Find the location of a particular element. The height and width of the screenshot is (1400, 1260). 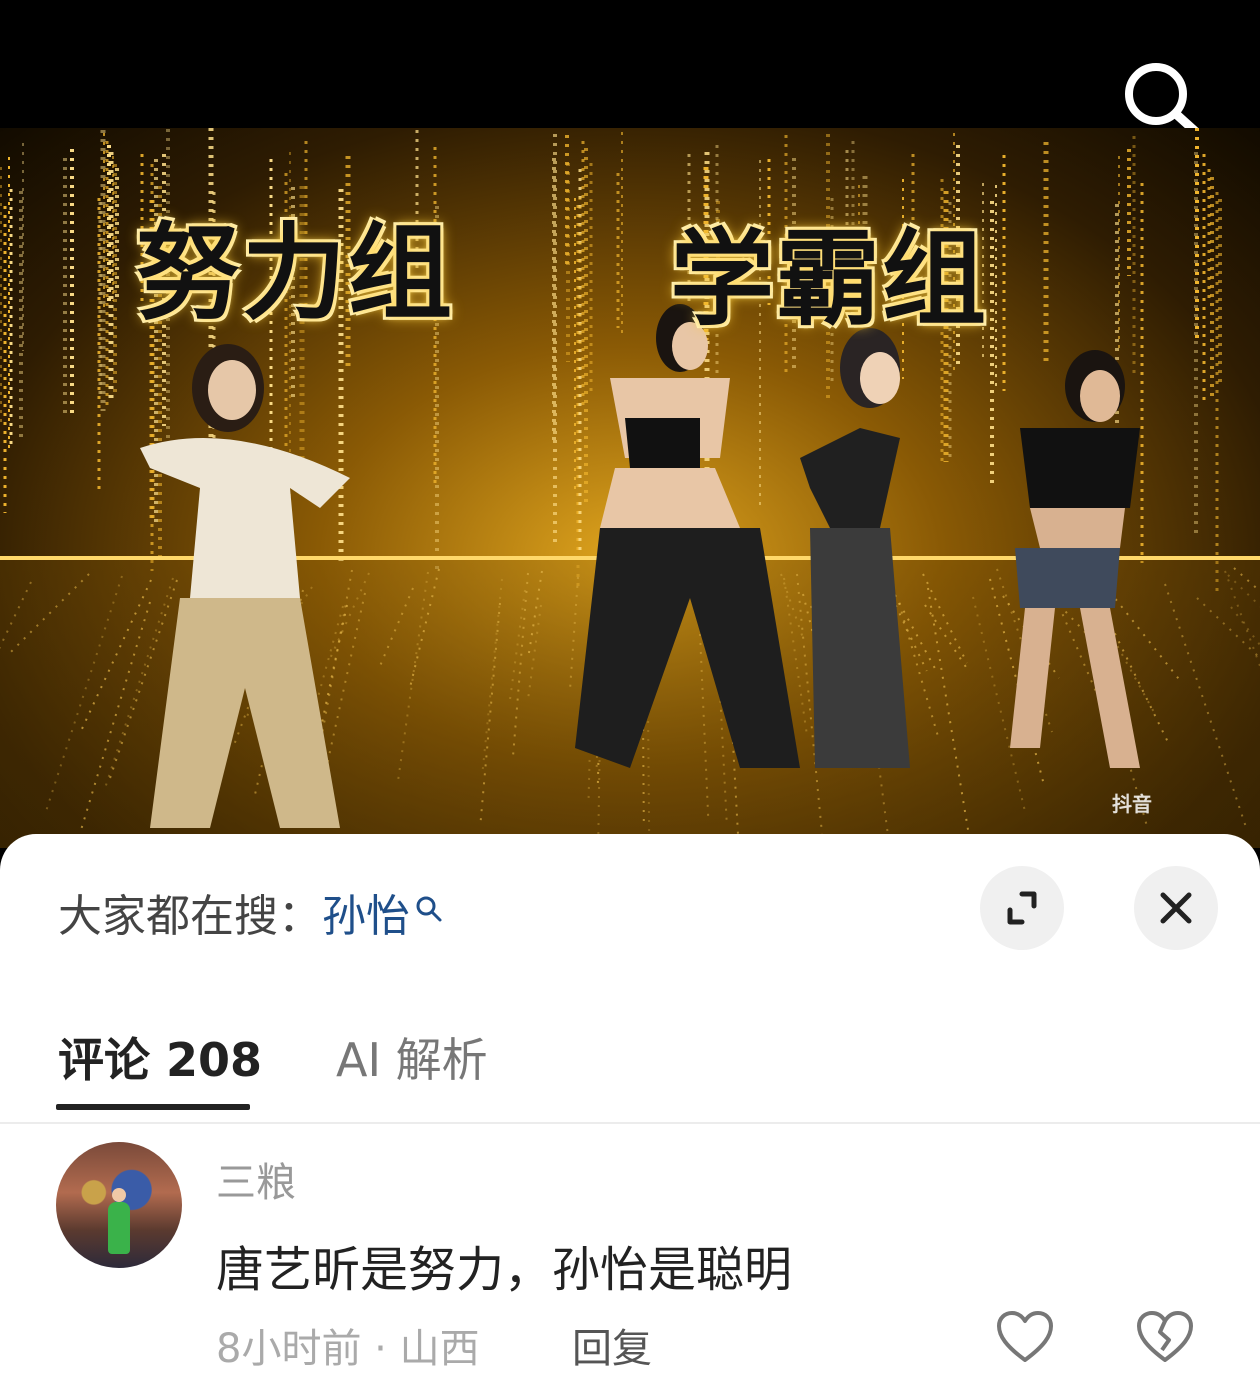

comment-text: 唐艺昕是努力，孙怡是聪明 is located at coordinates (504, 1270).